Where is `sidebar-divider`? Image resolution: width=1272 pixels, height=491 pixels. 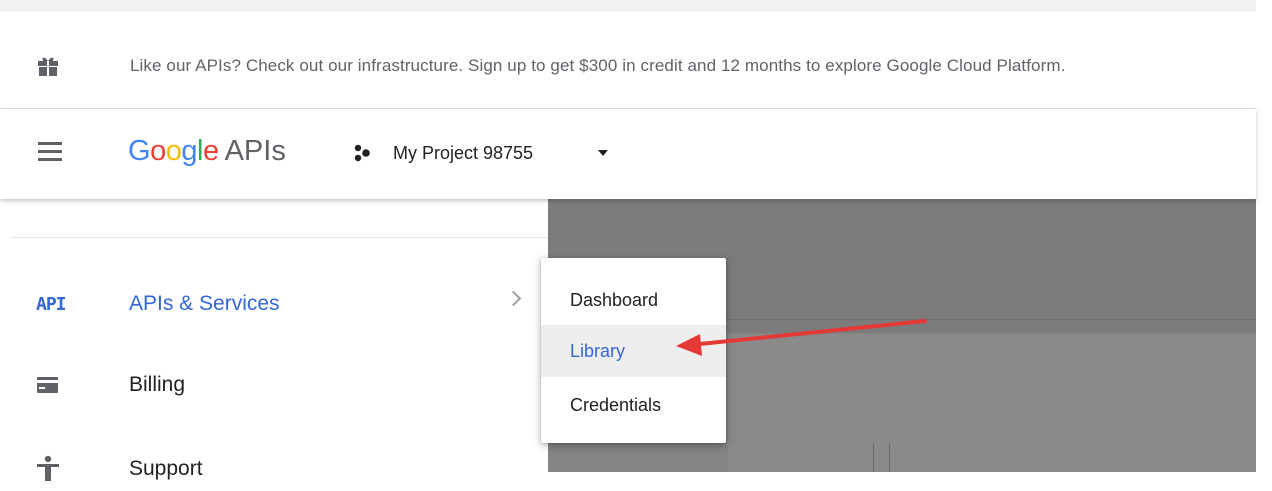 sidebar-divider is located at coordinates (279, 237).